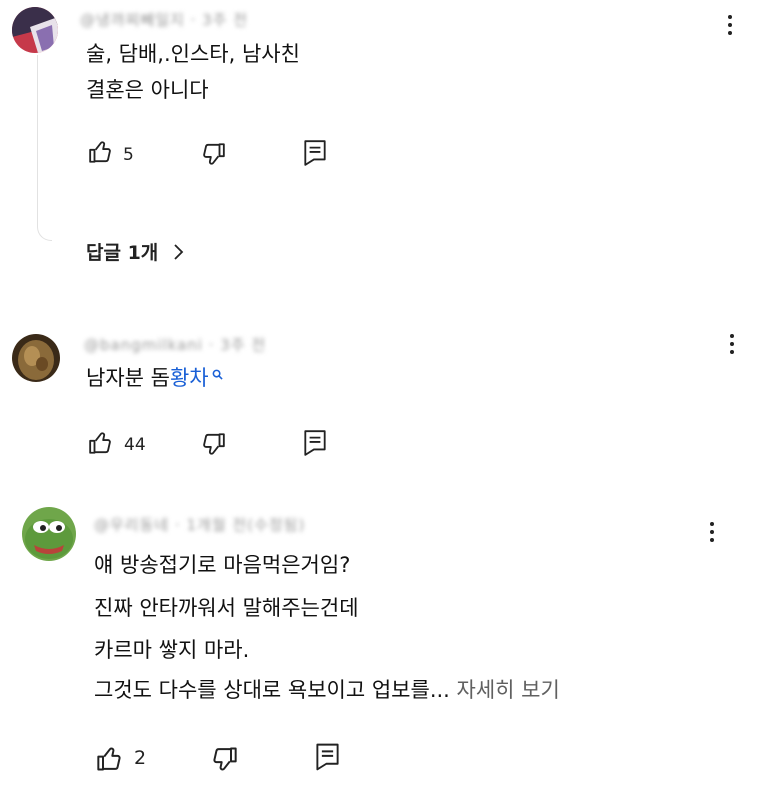 This screenshot has width=766, height=800. What do you see at coordinates (44, 148) in the screenshot?
I see `thread-line` at bounding box center [44, 148].